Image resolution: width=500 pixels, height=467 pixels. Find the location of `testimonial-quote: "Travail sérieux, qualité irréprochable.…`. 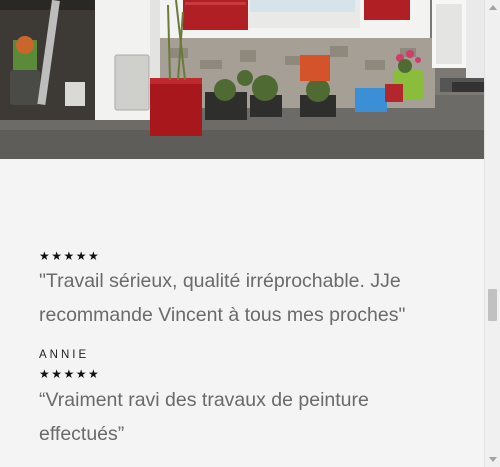

testimonial-quote: "Travail sérieux, qualité irréprochable.… is located at coordinates (254, 298).